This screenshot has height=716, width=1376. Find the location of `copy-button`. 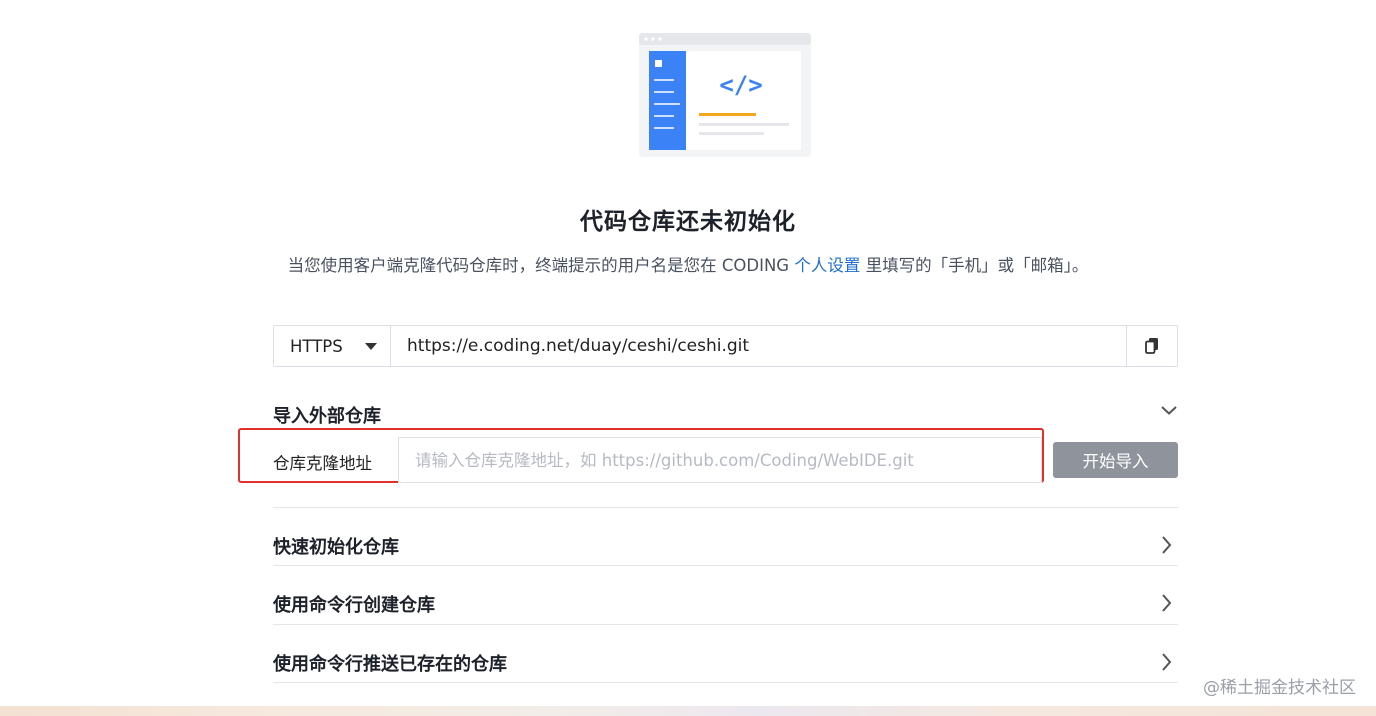

copy-button is located at coordinates (1151, 346).